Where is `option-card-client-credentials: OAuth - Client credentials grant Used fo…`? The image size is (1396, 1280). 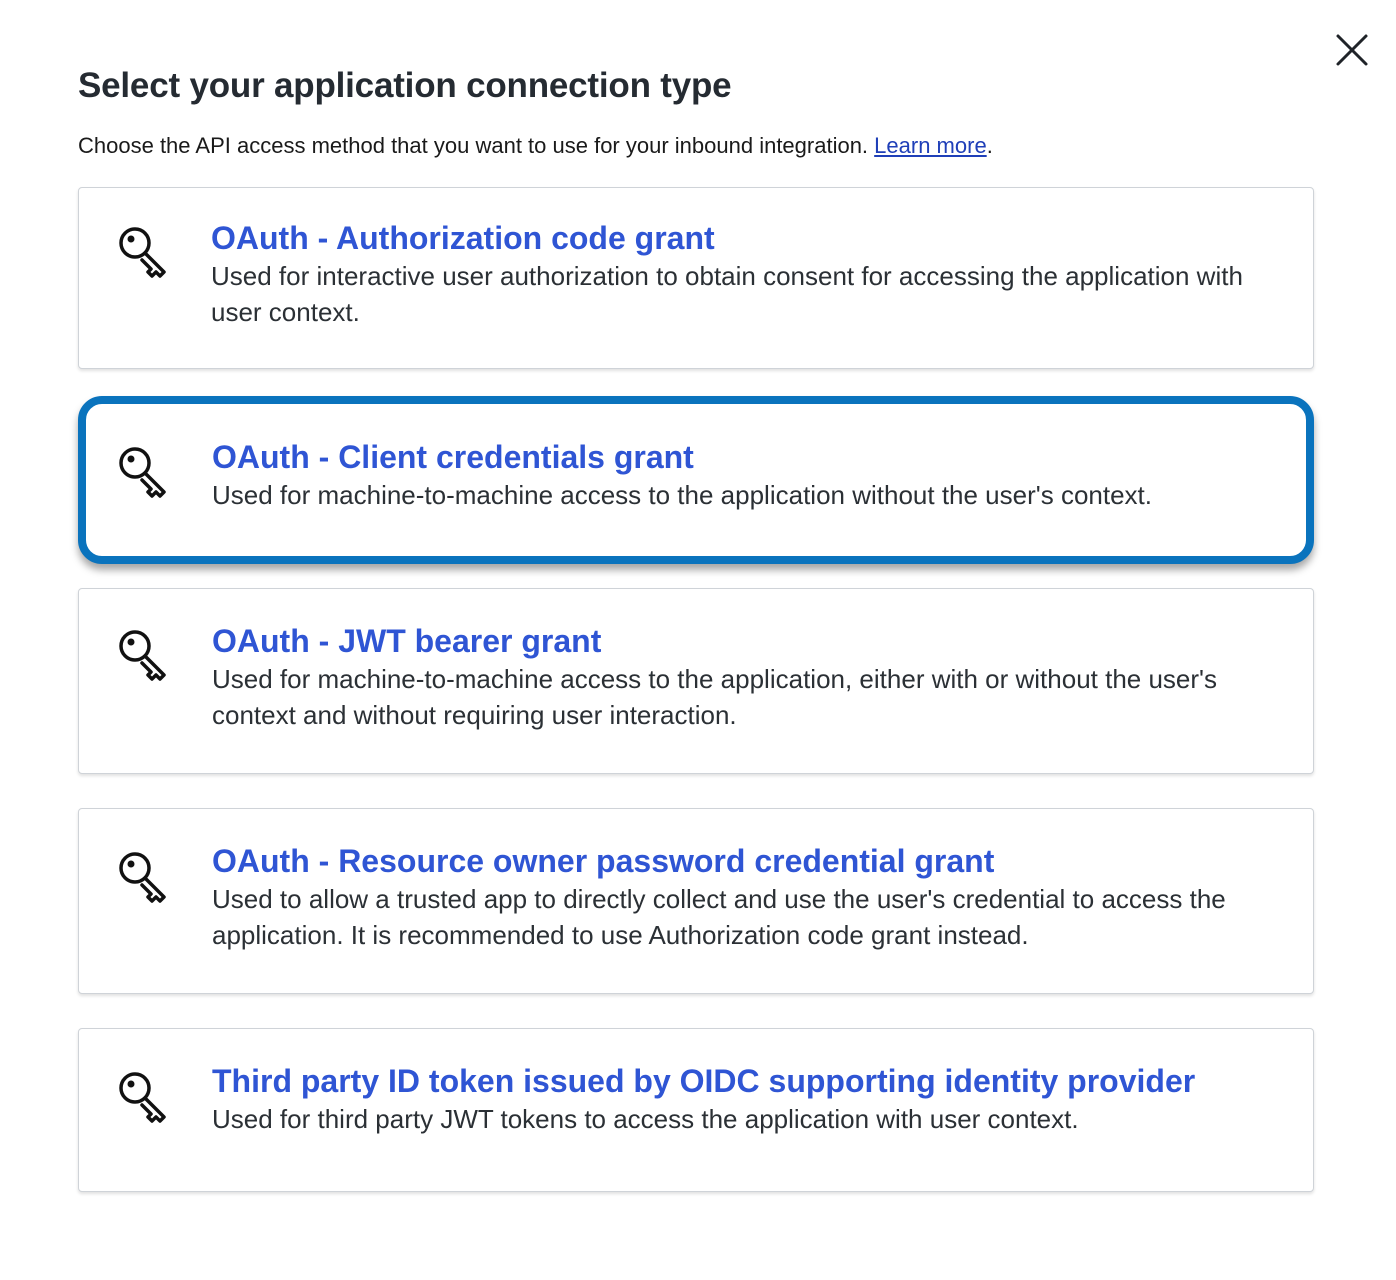
option-card-client-credentials: OAuth - Client credentials grant Used fo… is located at coordinates (696, 480).